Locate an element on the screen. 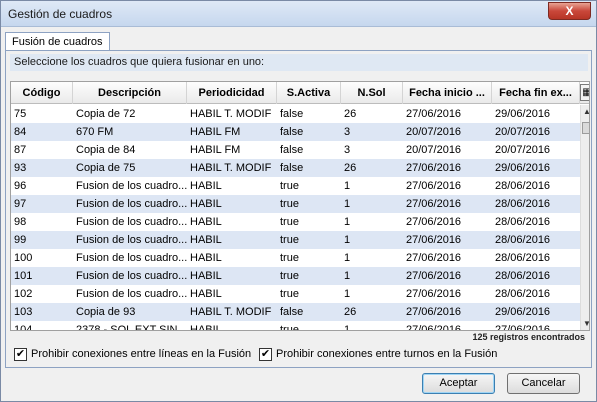 Image resolution: width=597 pixels, height=402 pixels. tab-fusion-de-cuadros: Fusión de cuadros is located at coordinates (57, 41).